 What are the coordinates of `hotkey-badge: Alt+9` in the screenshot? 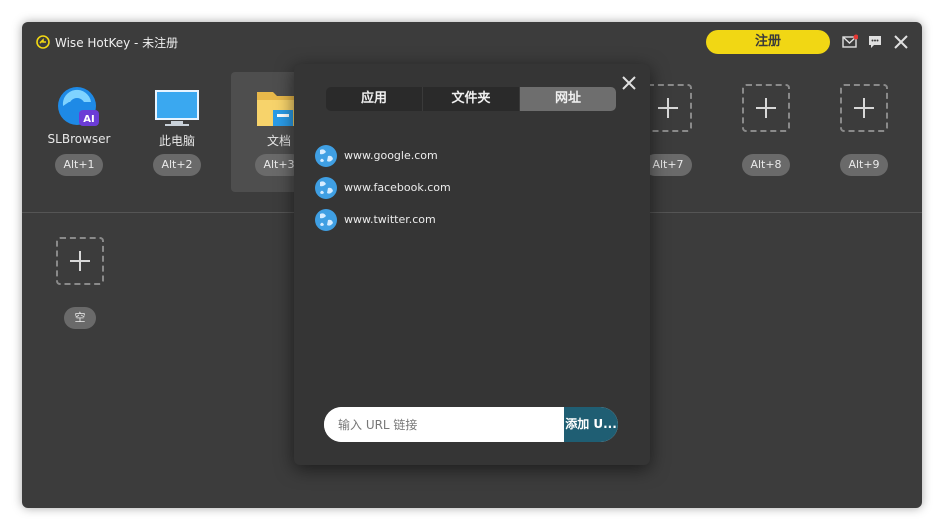 It's located at (864, 165).